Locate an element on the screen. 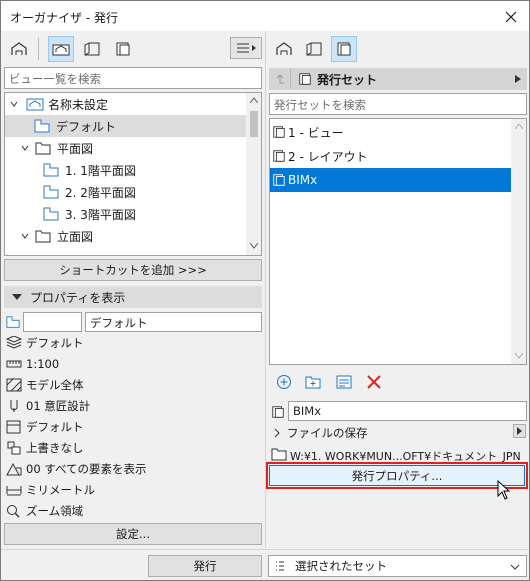  set-item-label: 1 - ビュー is located at coordinates (316, 132).